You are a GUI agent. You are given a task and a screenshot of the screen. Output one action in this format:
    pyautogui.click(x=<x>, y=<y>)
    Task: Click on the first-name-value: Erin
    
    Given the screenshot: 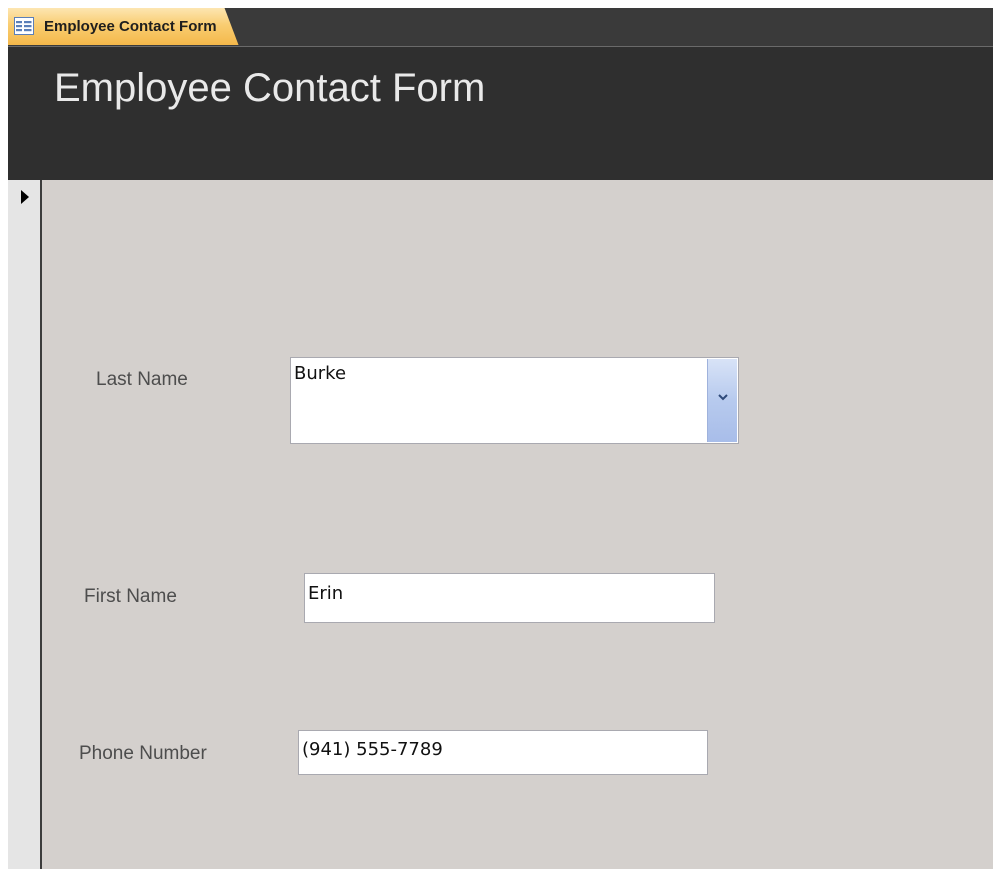 What is the action you would take?
    pyautogui.click(x=326, y=593)
    